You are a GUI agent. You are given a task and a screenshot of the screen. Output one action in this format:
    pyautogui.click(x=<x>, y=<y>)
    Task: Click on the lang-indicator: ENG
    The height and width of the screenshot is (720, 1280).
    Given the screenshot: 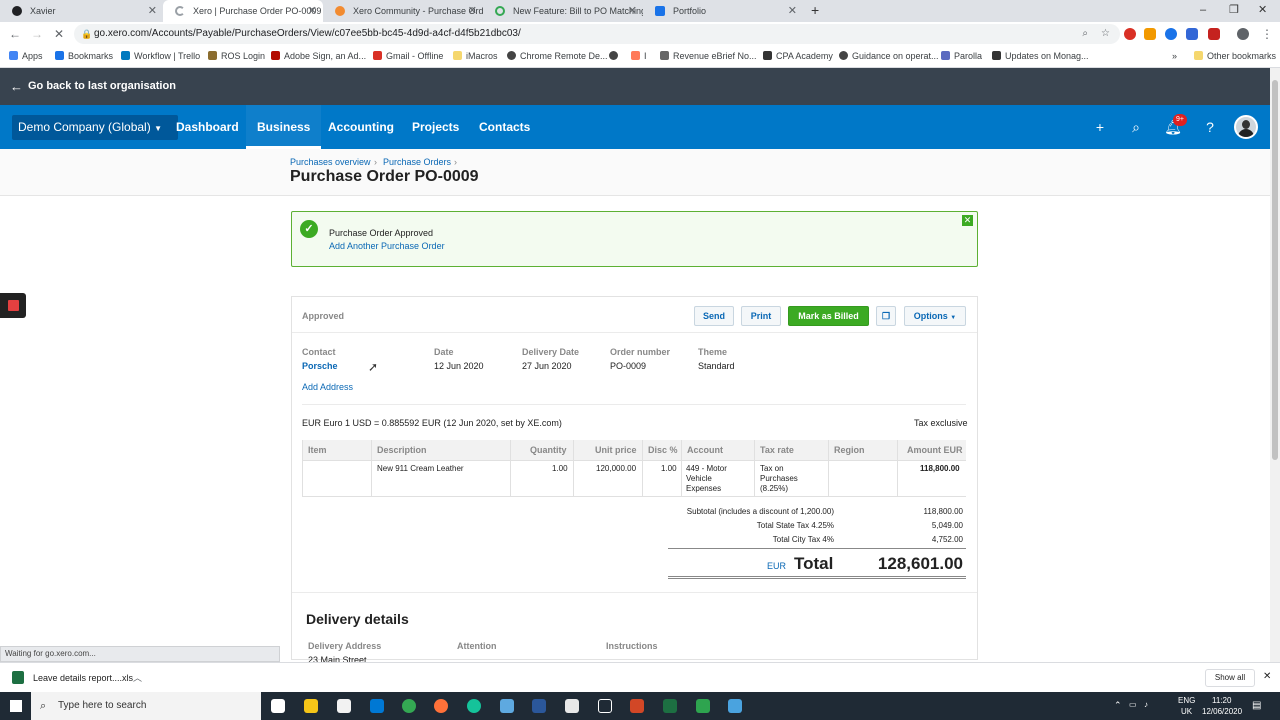 What is the action you would take?
    pyautogui.click(x=1186, y=700)
    